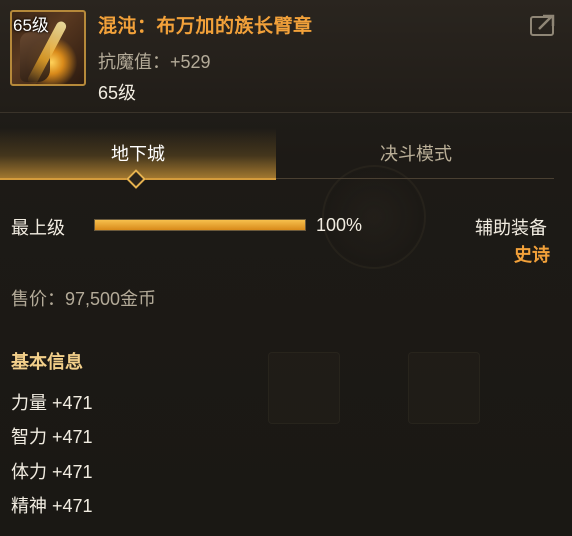 The width and height of the screenshot is (572, 536). What do you see at coordinates (52, 403) in the screenshot?
I see `stat-strength: 力量 +471` at bounding box center [52, 403].